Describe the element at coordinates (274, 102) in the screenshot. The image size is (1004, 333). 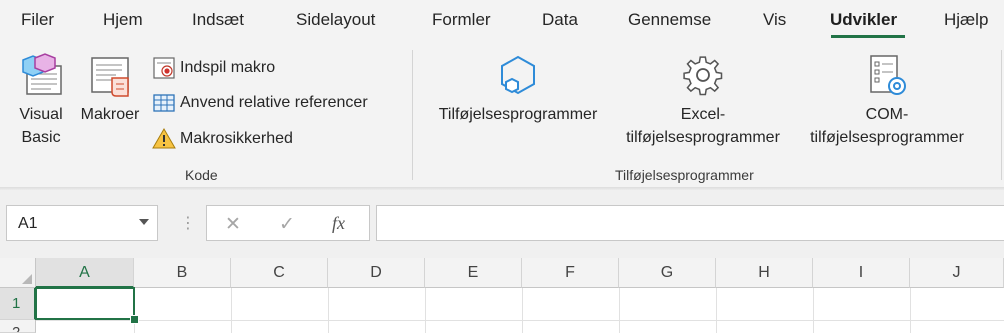
I see `relative-references-label: Anvend relative referencer` at that location.